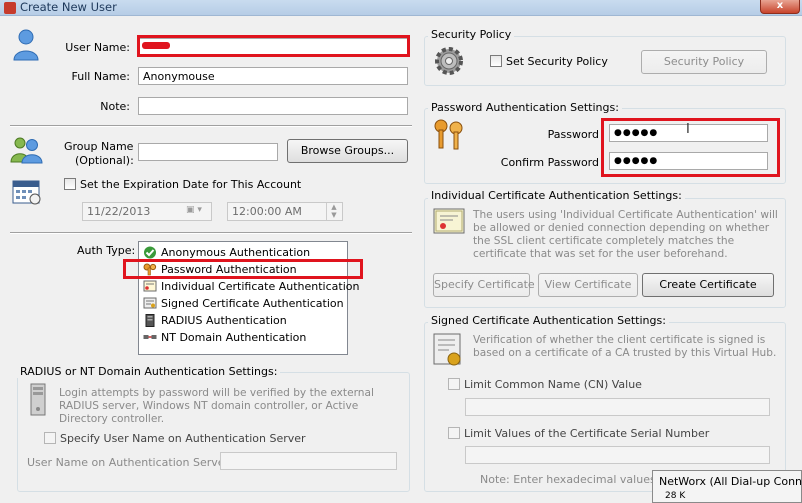 The image size is (802, 503). Describe the element at coordinates (471, 34) in the screenshot. I see `security-policy-title: Security Policy` at that location.